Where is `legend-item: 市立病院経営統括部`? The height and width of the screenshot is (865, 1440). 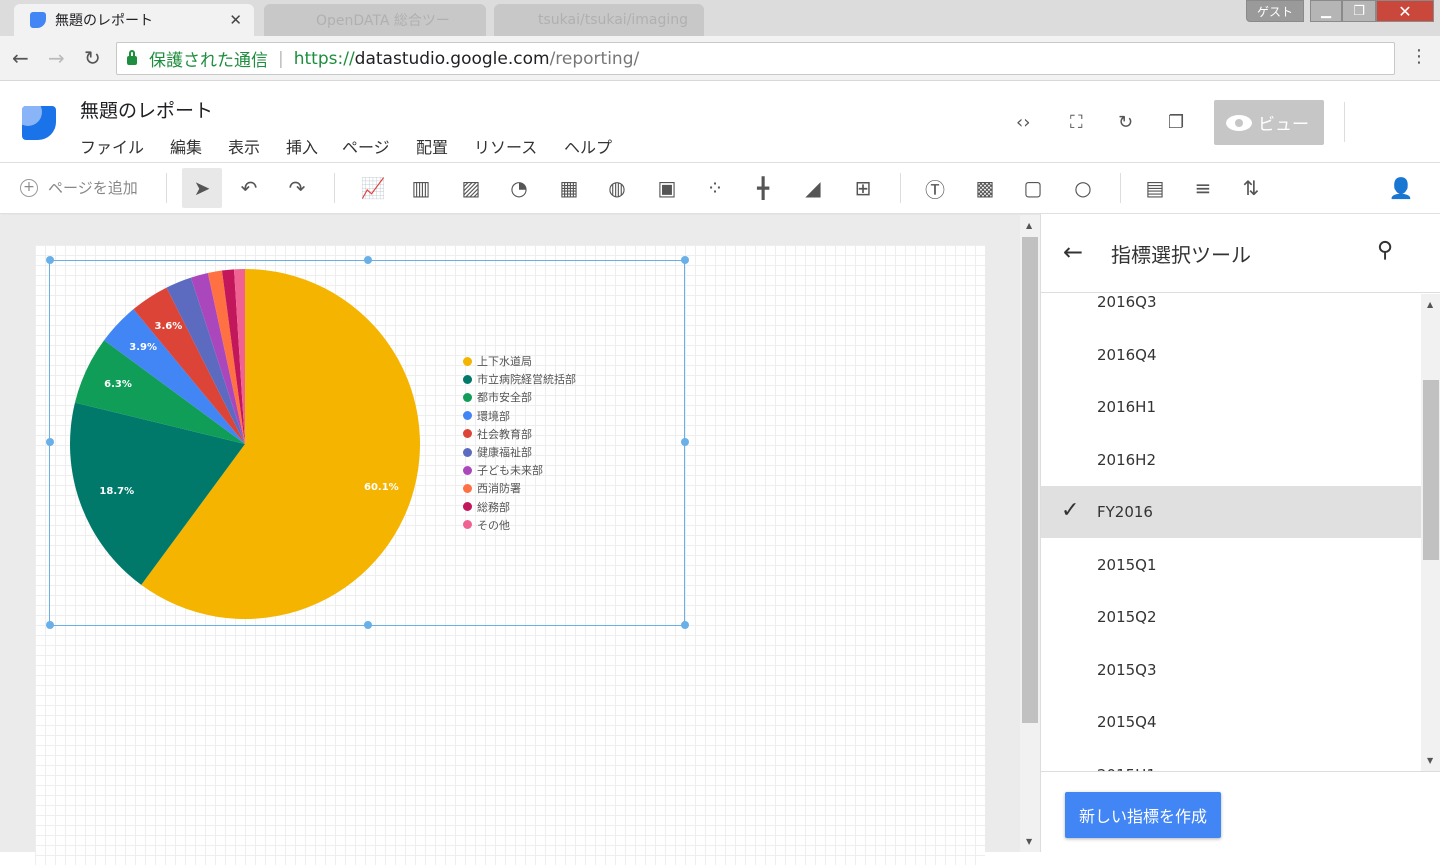 legend-item: 市立病院経営統括部 is located at coordinates (519, 379).